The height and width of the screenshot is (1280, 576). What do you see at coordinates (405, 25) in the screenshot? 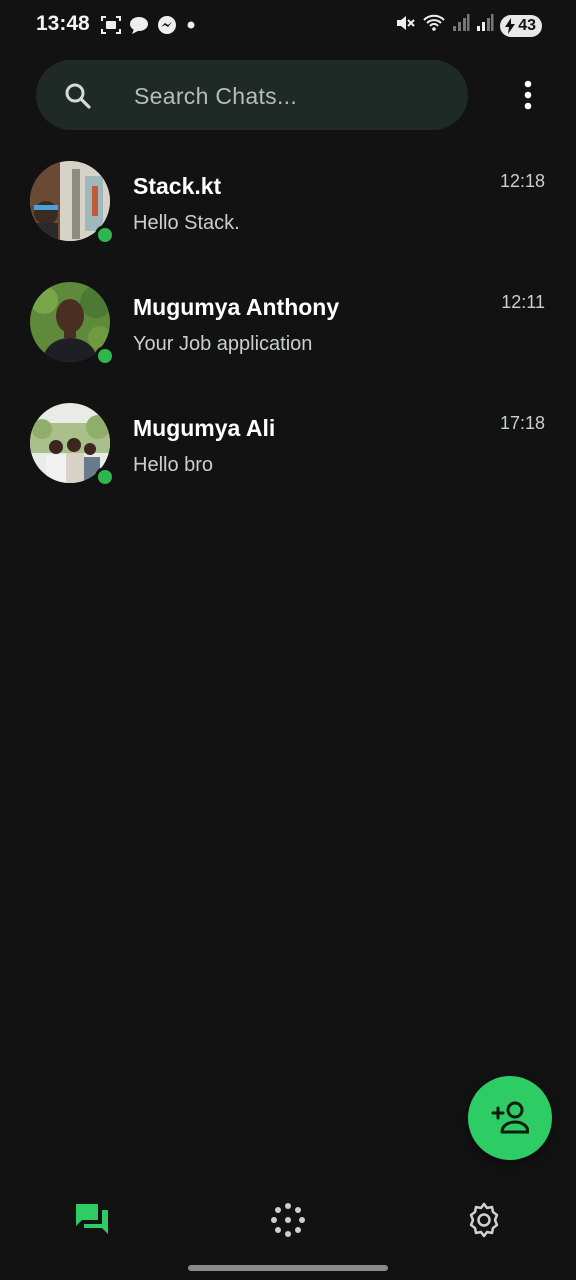
I see `mute-icon` at bounding box center [405, 25].